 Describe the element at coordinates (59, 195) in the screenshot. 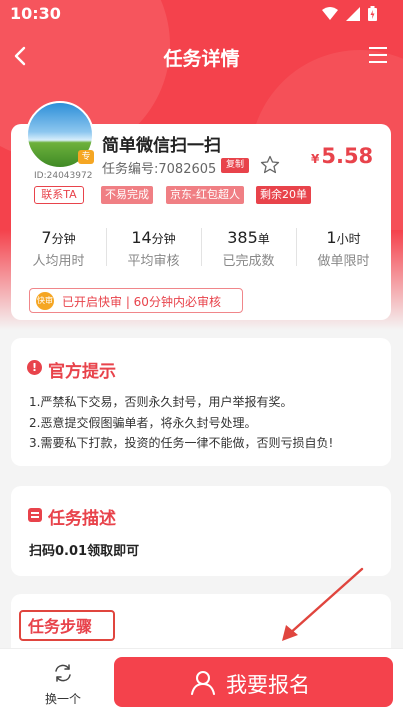

I see `contact-button: 联系TA` at that location.